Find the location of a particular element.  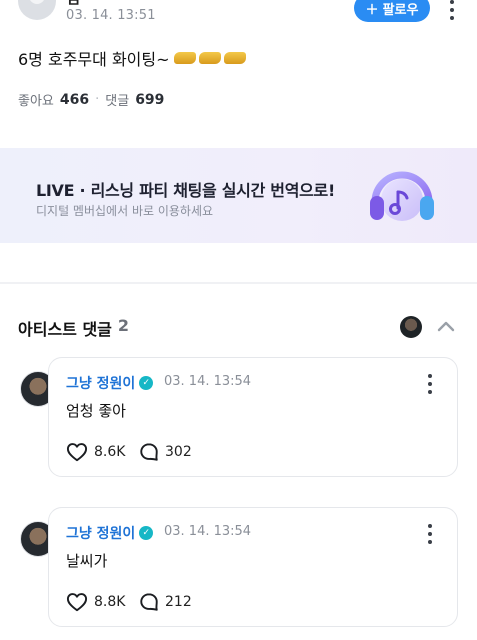

comment-like-count: 8.8K is located at coordinates (110, 602).